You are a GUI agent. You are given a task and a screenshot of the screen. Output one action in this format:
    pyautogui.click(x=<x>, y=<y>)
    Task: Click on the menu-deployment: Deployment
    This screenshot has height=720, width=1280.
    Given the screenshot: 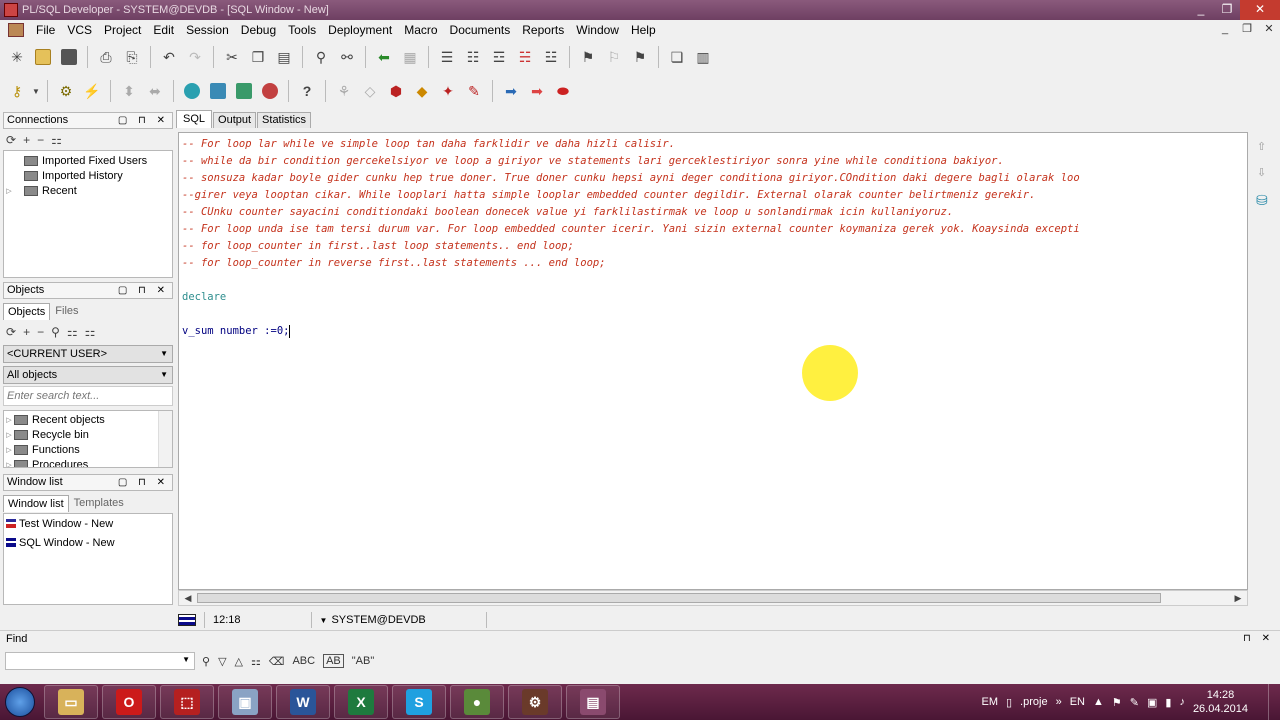 What is the action you would take?
    pyautogui.click(x=360, y=30)
    